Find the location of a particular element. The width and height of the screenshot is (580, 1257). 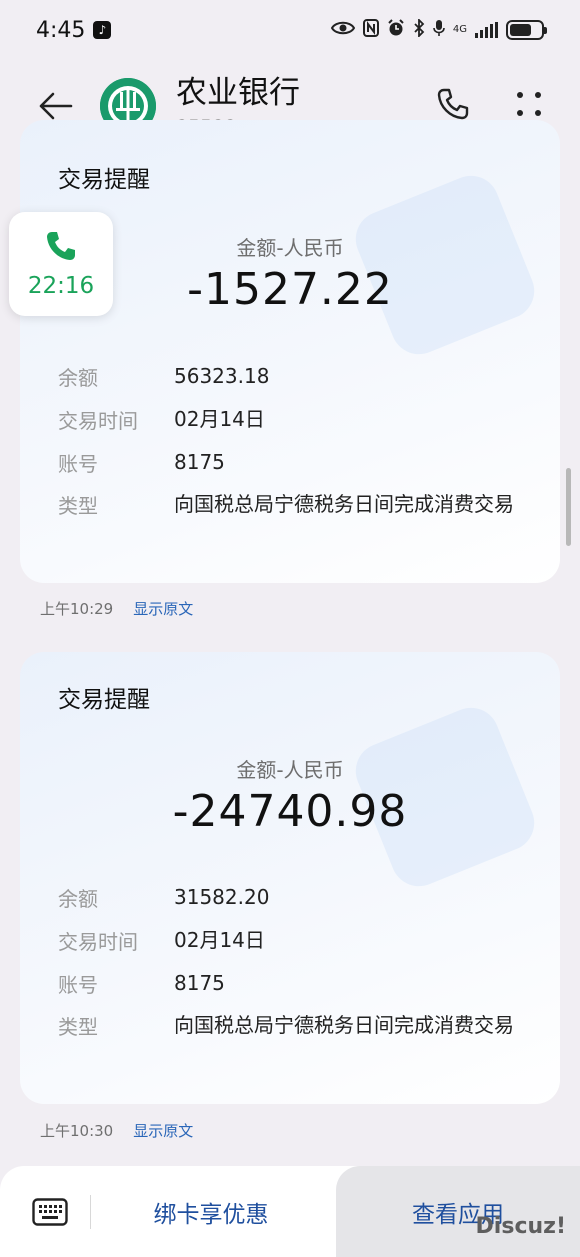

message-time: 上午10:30 is located at coordinates (77, 1131).